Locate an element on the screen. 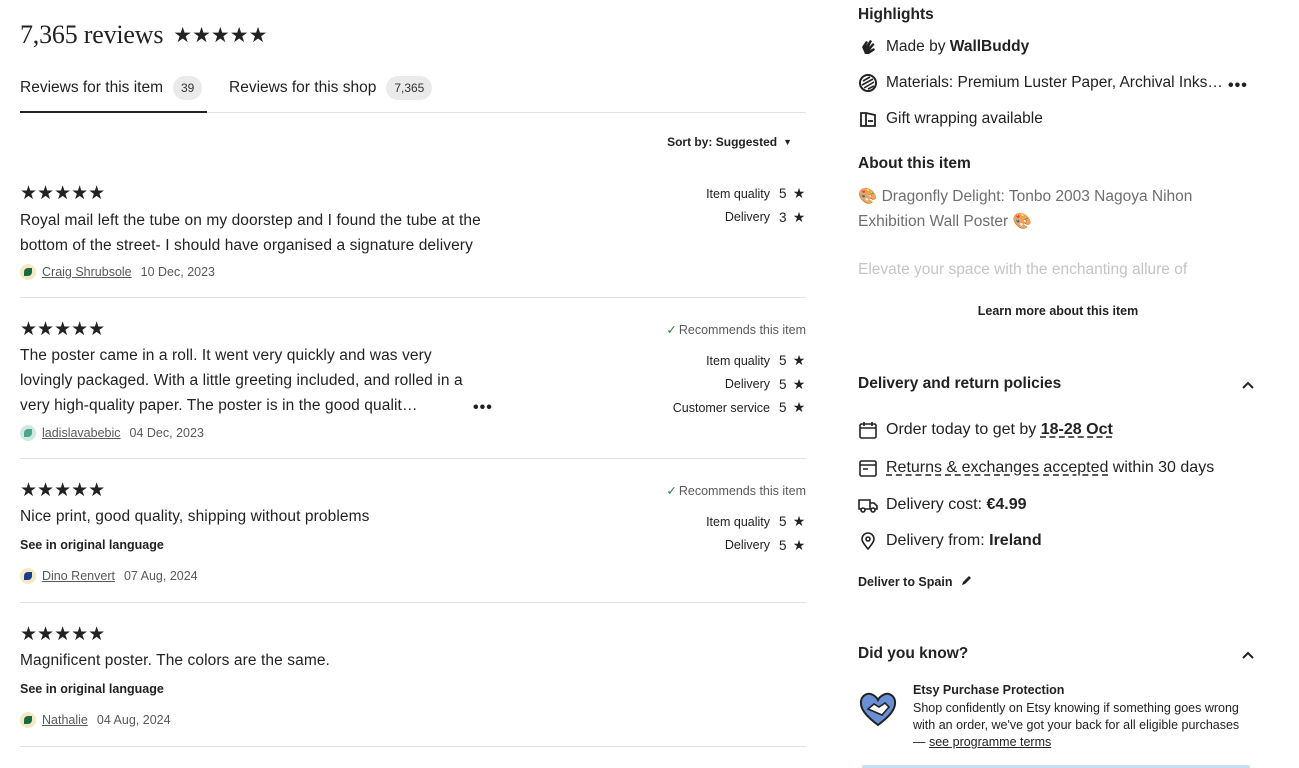  author-name-link: Dino Renvert is located at coordinates (78, 576).